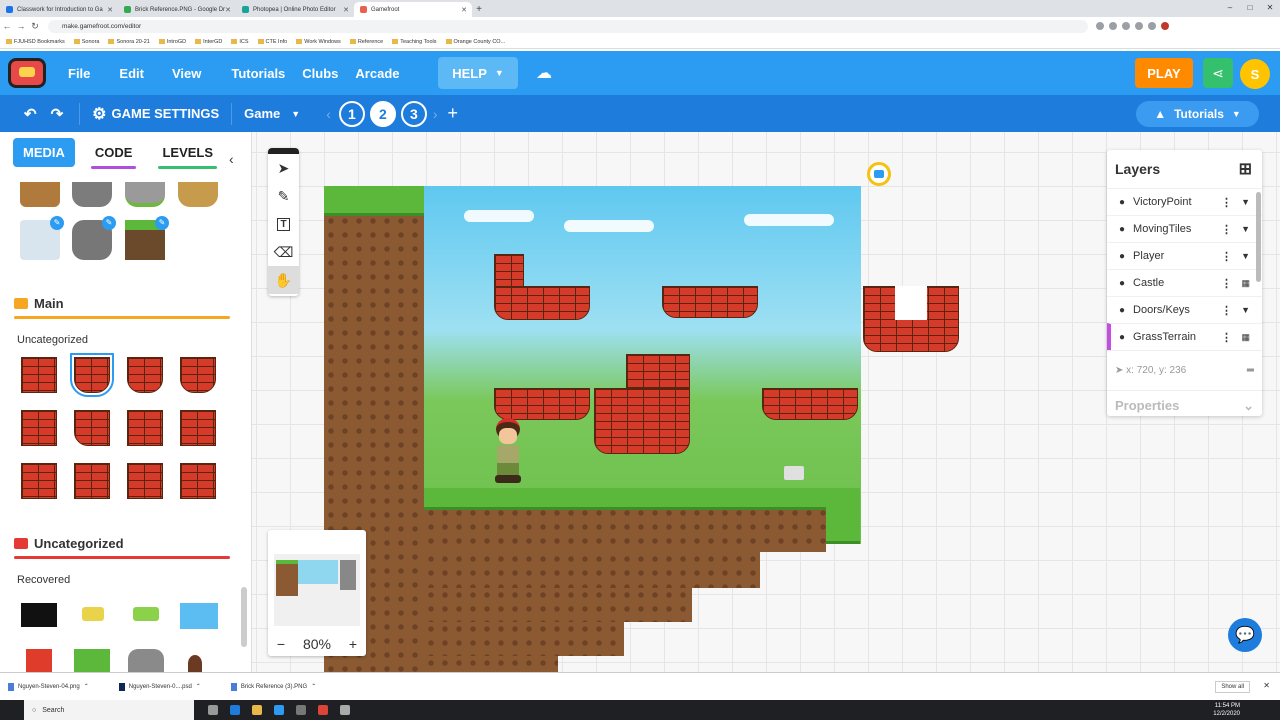 The height and width of the screenshot is (720, 1280). I want to click on edge-icon, so click(235, 710).